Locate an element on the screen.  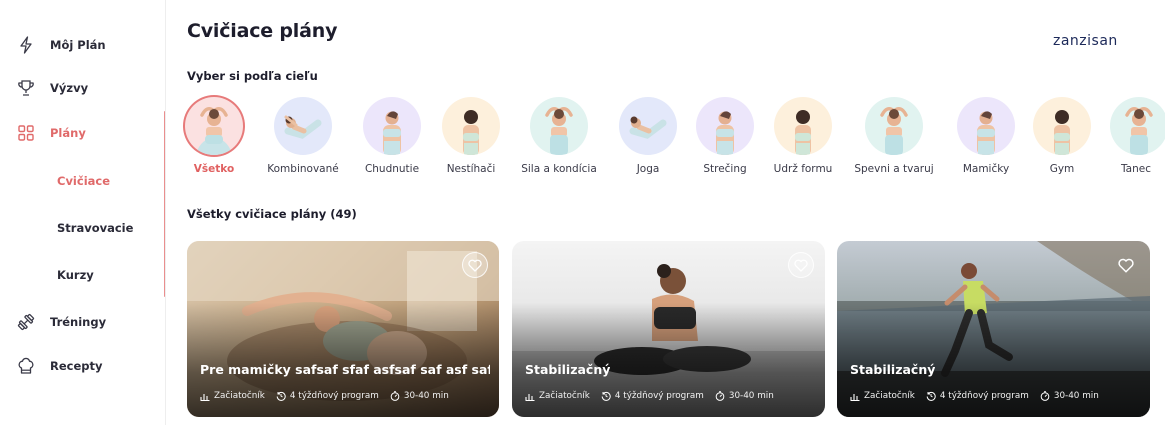
sidebar-item-treningy: Tréningy is located at coordinates (82, 322).